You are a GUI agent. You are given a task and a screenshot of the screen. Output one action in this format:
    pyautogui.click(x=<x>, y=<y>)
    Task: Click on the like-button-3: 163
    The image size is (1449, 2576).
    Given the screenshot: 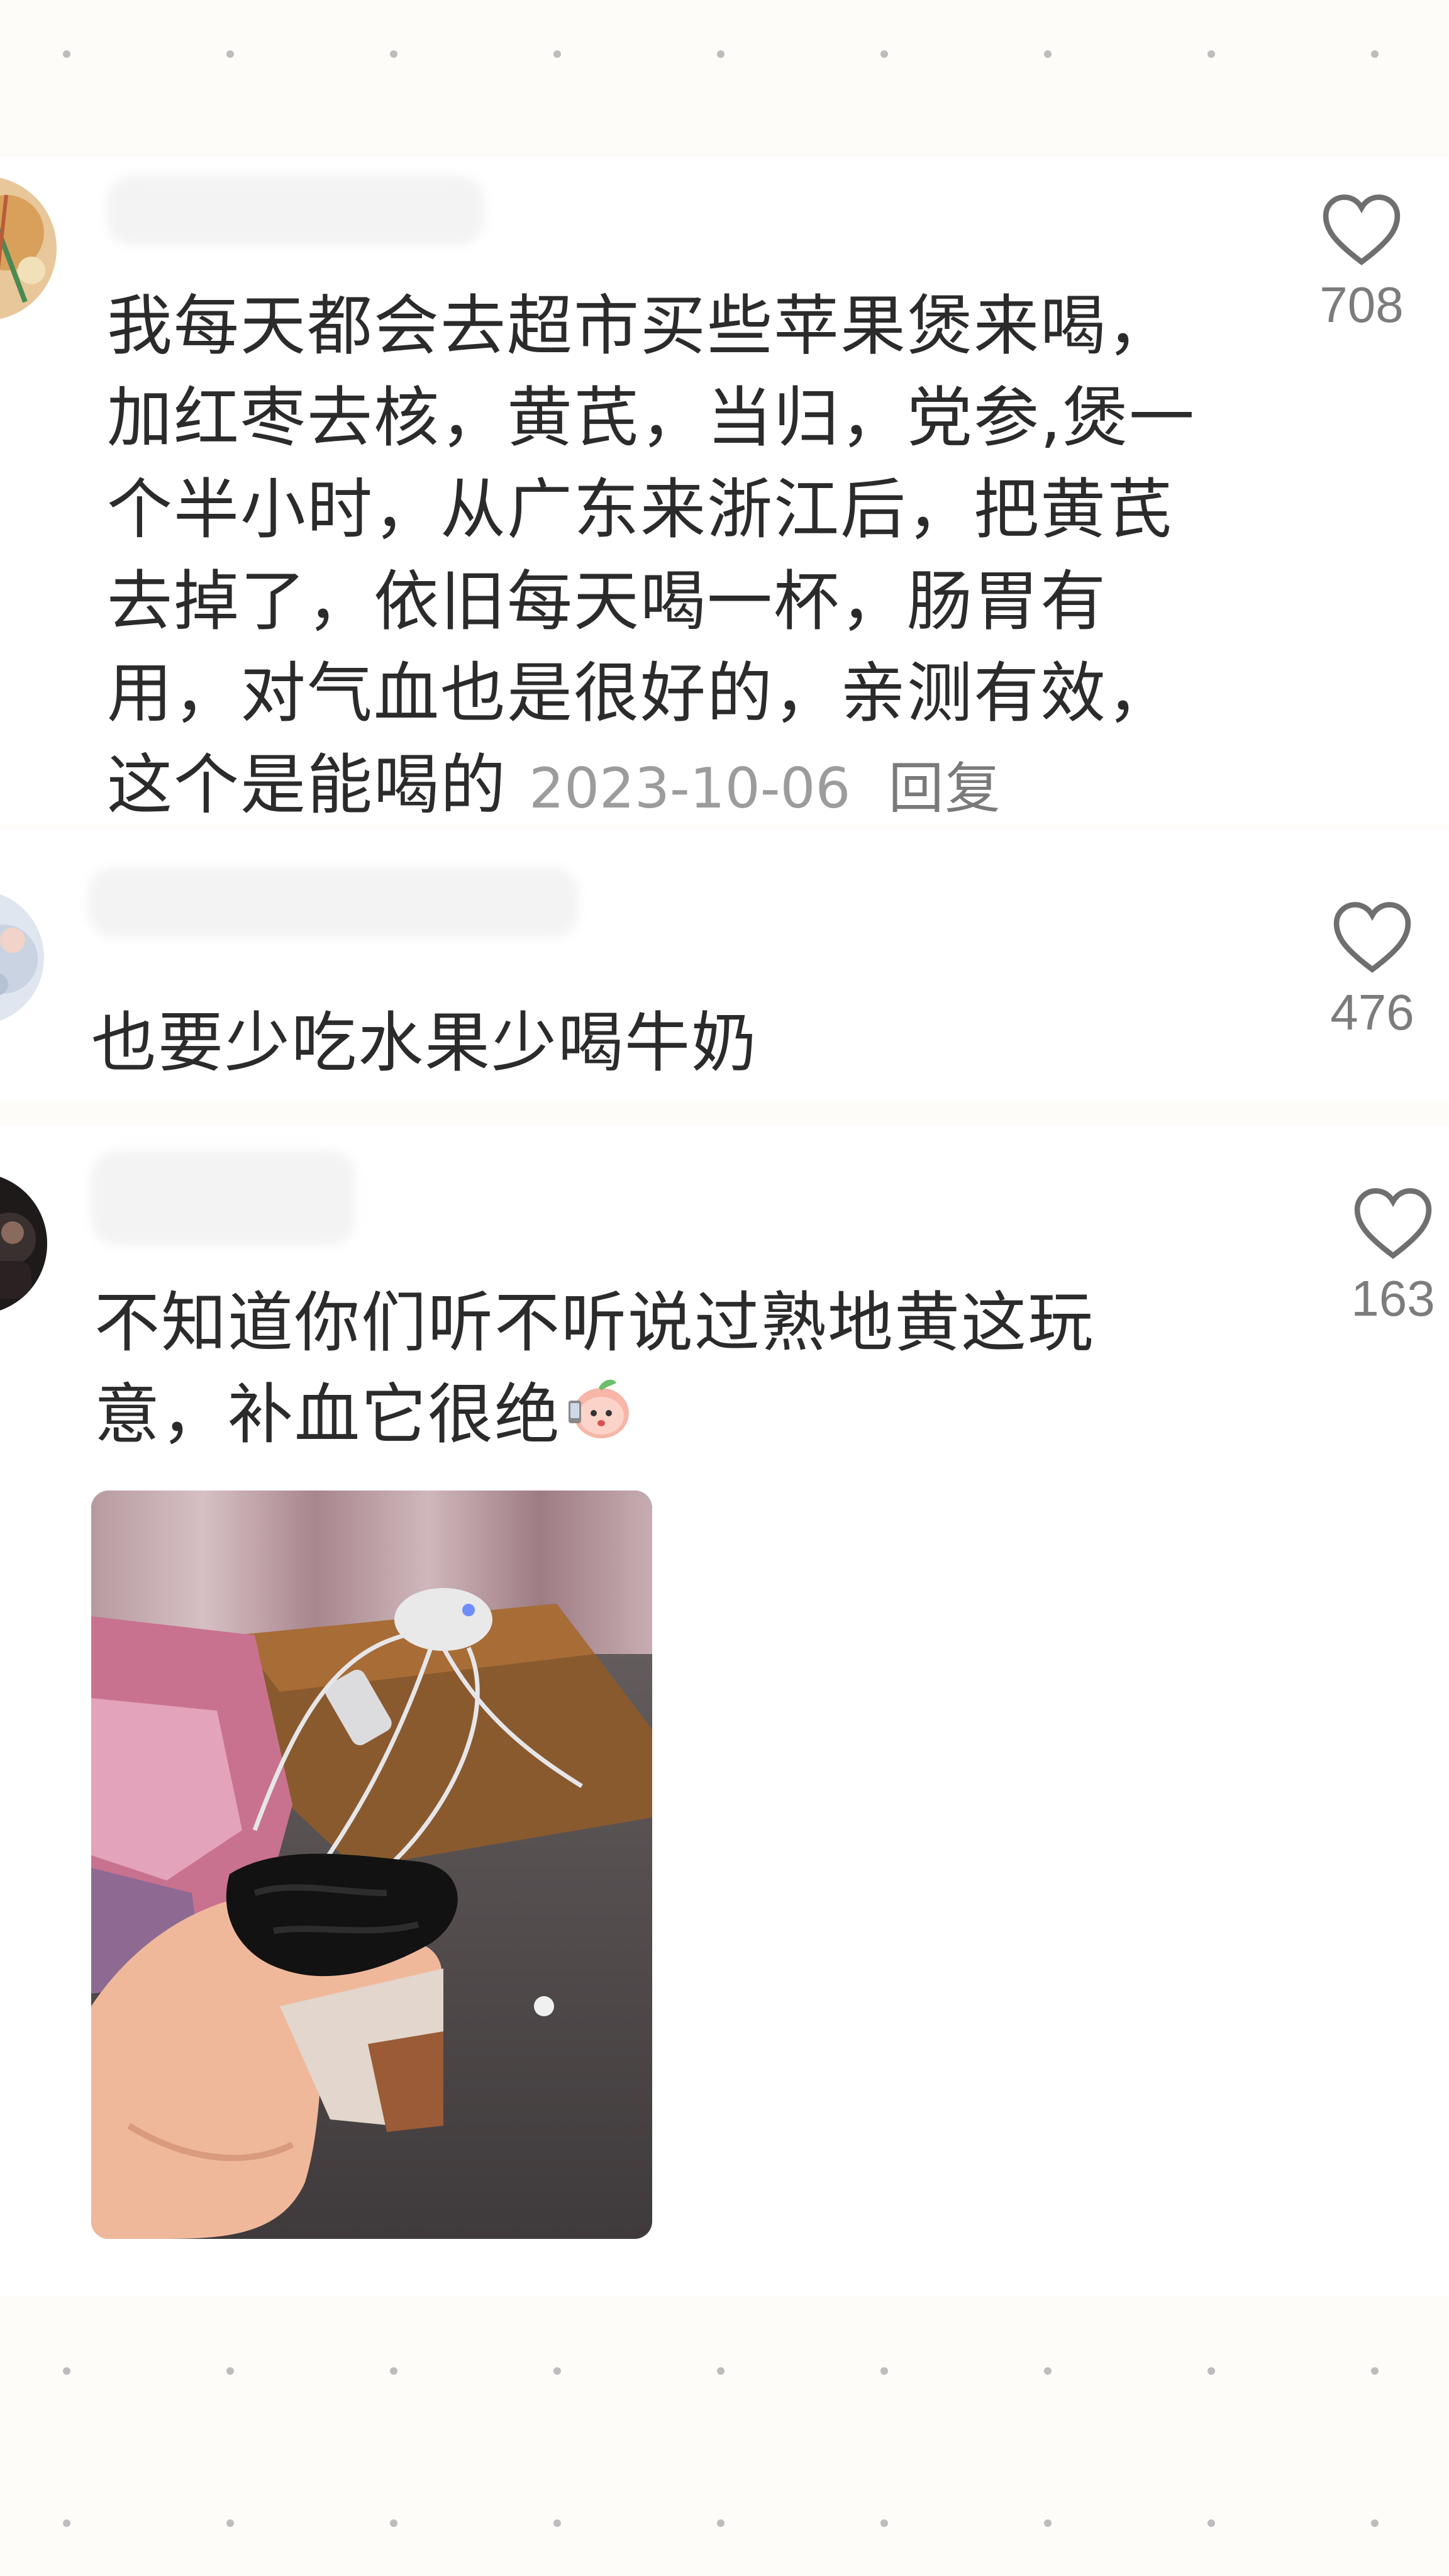 What is the action you would take?
    pyautogui.click(x=1389, y=1256)
    